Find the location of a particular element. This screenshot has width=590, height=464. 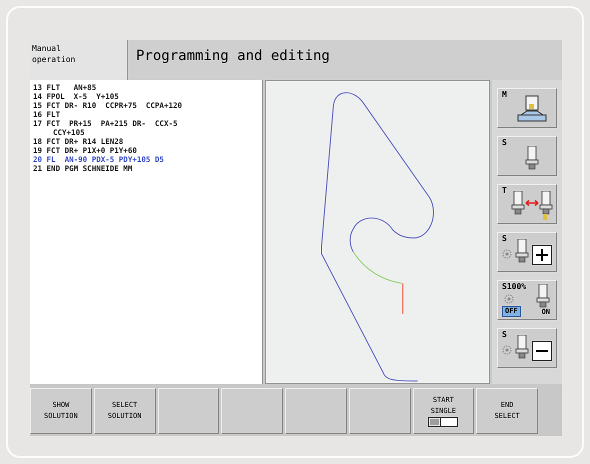

minus-icon is located at coordinates (542, 351).